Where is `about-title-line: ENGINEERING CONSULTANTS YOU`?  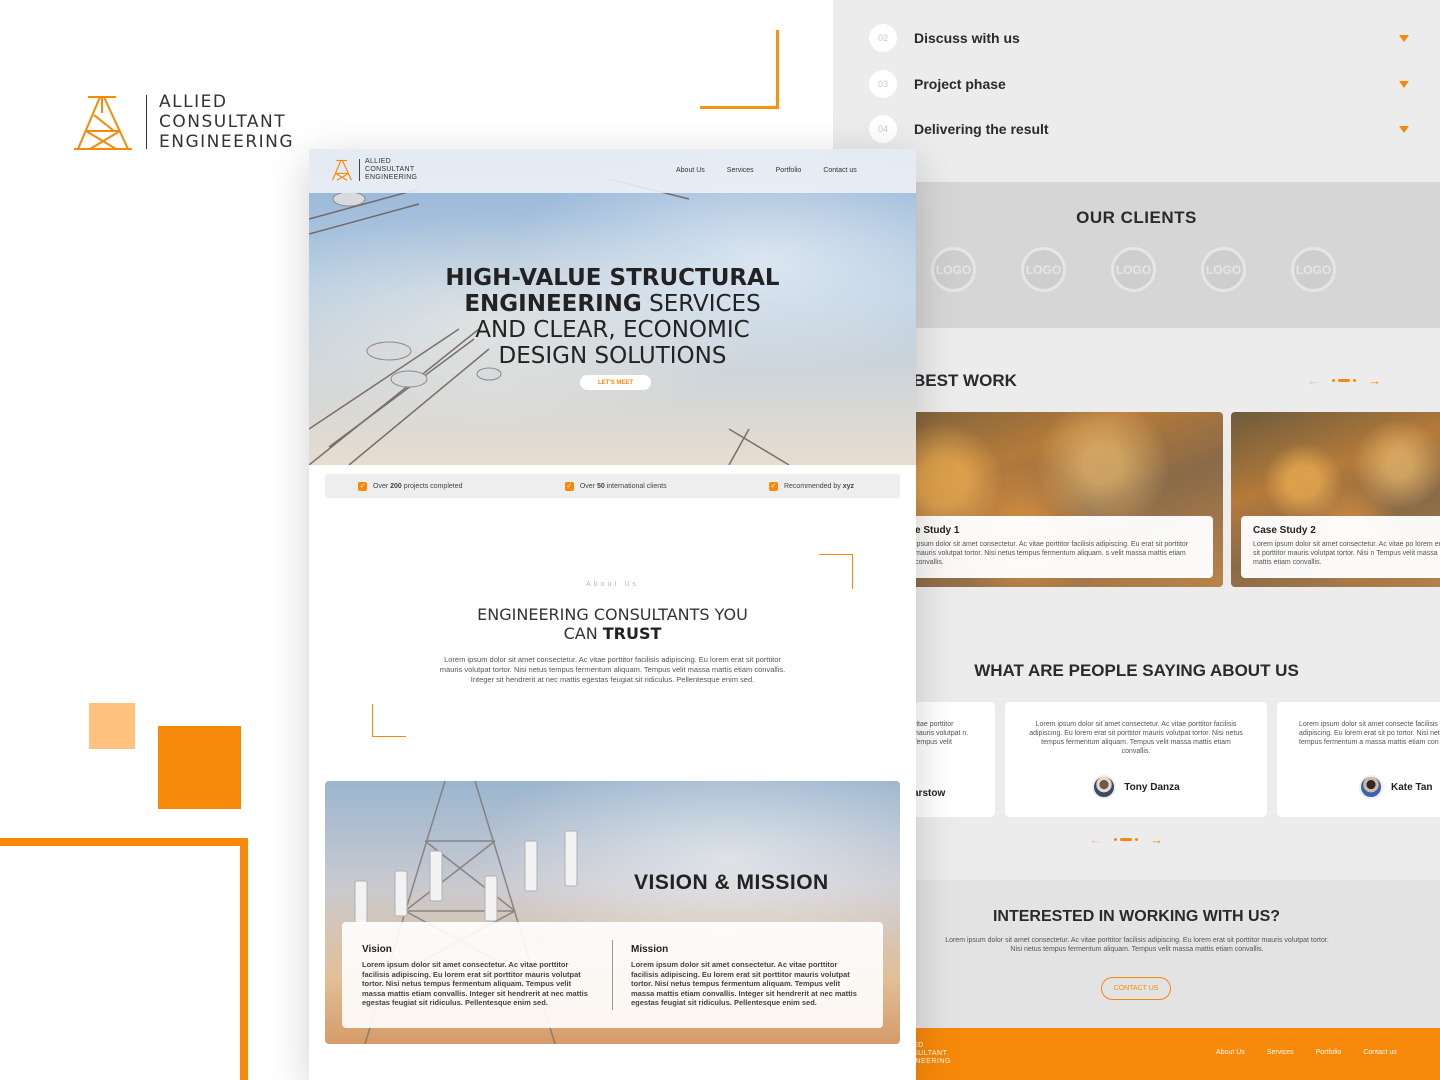 about-title-line: ENGINEERING CONSULTANTS YOU is located at coordinates (612, 614).